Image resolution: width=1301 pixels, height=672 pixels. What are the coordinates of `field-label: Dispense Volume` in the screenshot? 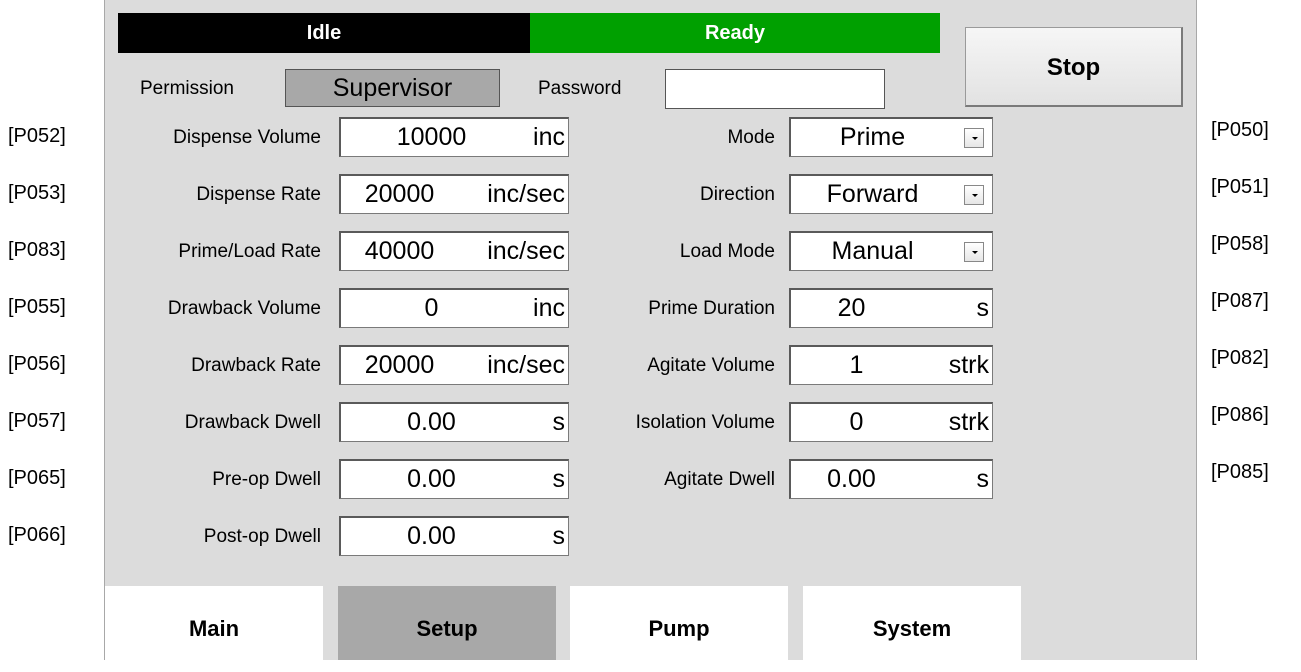 It's located at (247, 137).